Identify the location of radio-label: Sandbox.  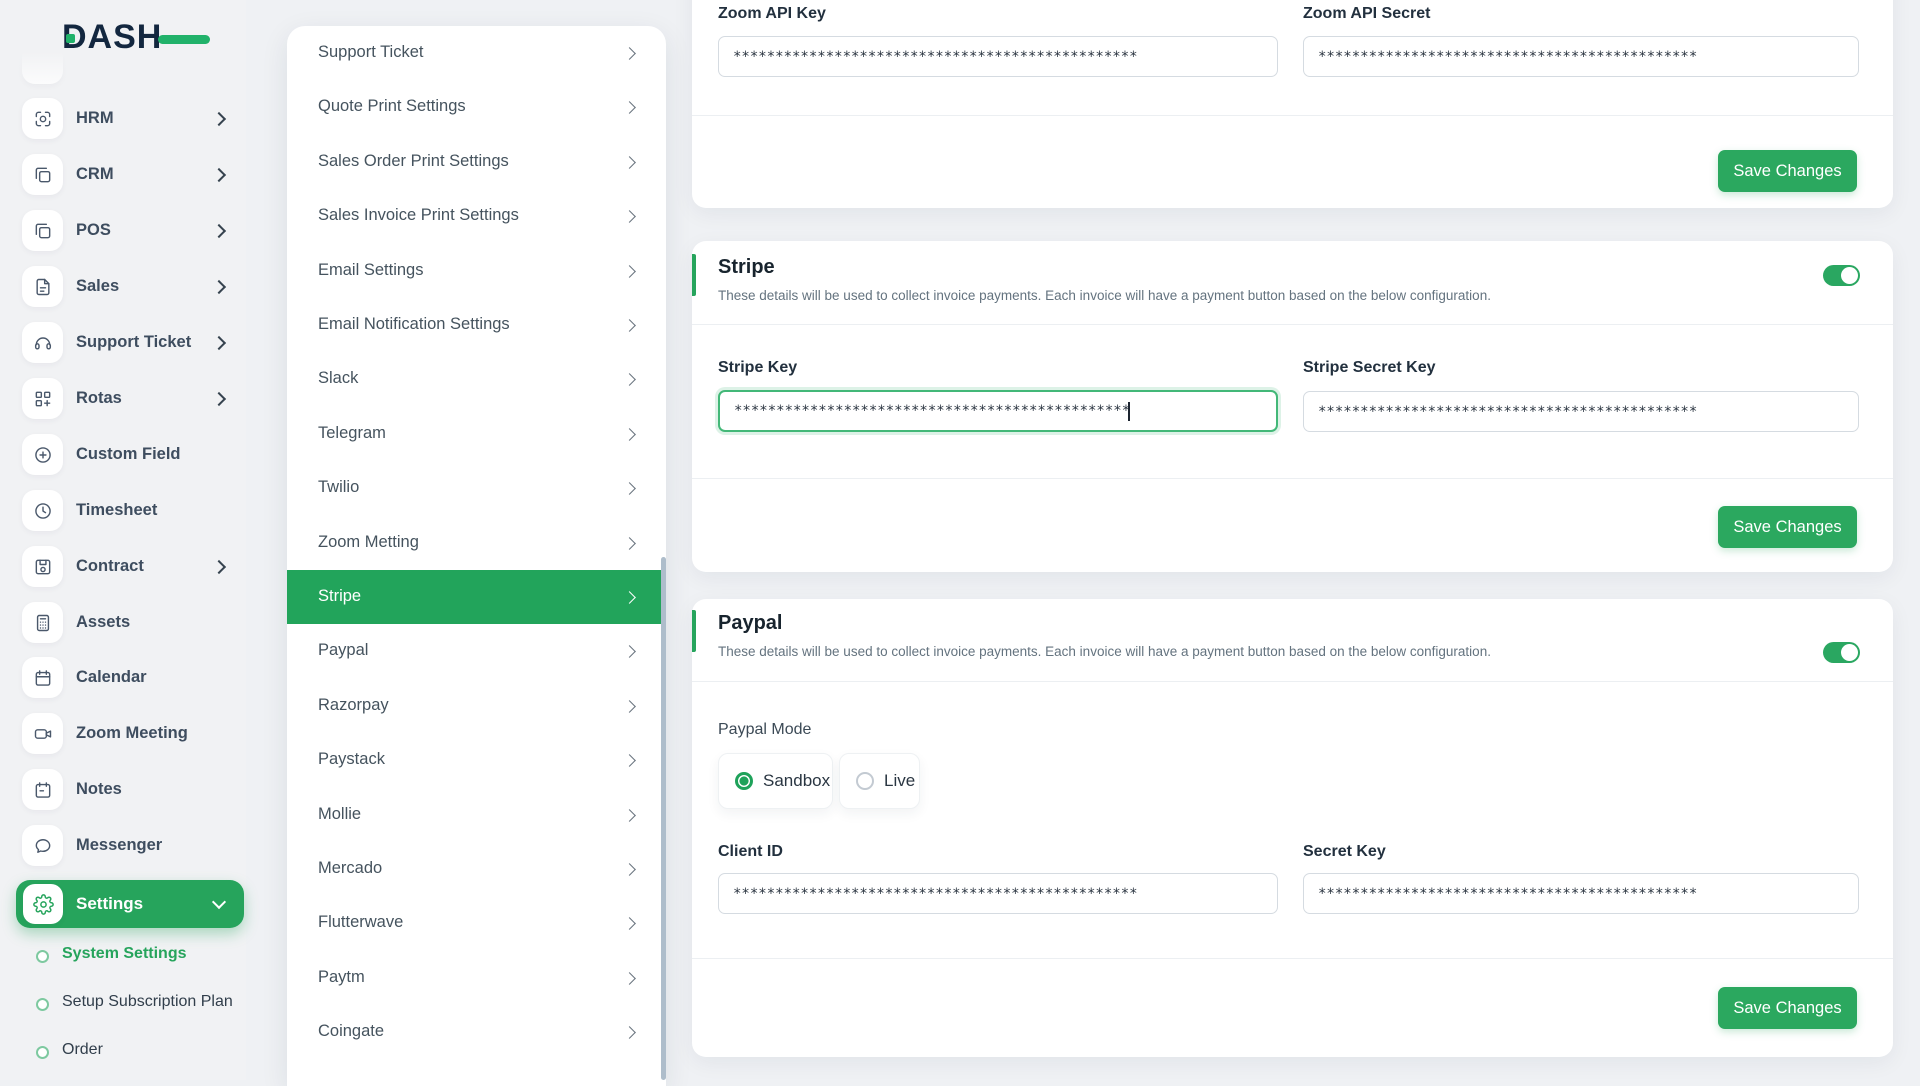
(797, 780).